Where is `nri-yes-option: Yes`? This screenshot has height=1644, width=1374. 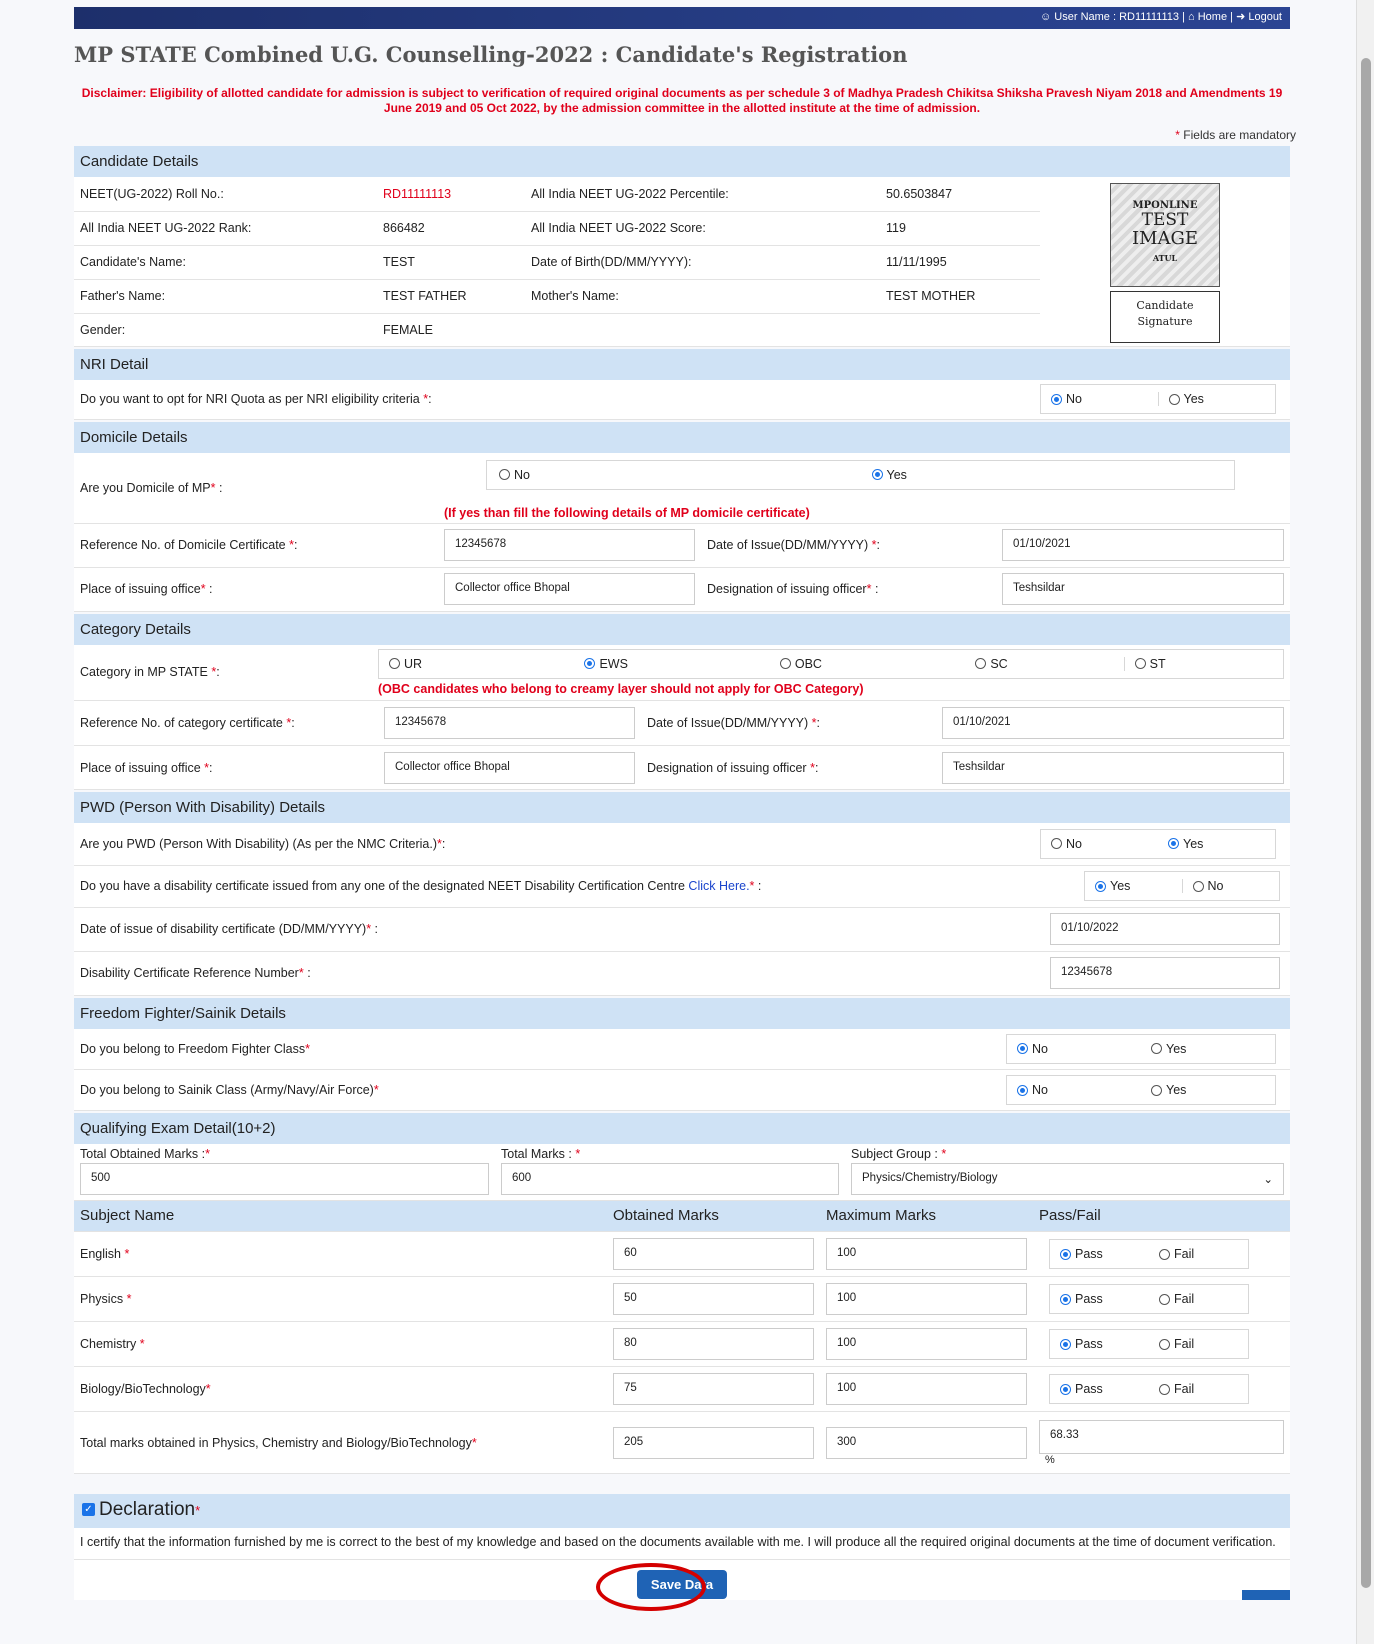 nri-yes-option: Yes is located at coordinates (1216, 399).